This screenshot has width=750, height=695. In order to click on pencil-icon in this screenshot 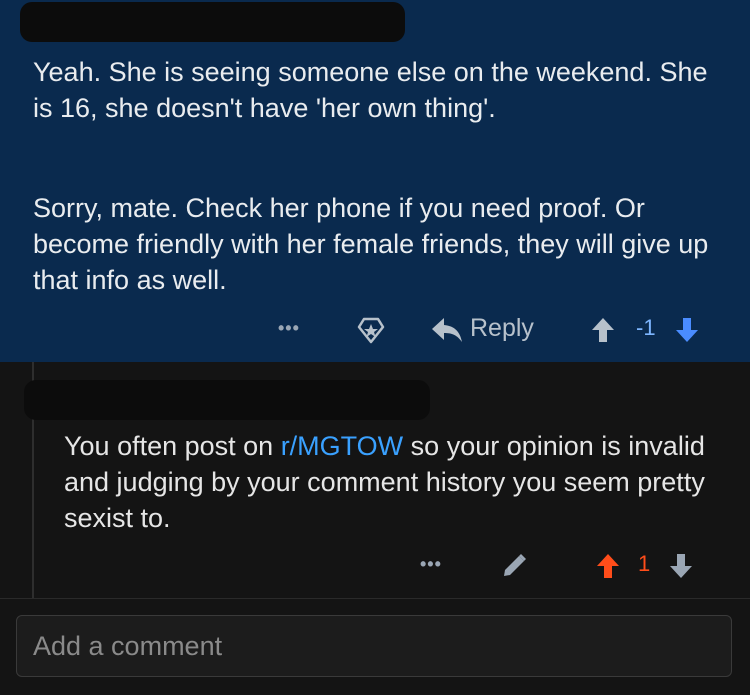, I will do `click(514, 568)`.